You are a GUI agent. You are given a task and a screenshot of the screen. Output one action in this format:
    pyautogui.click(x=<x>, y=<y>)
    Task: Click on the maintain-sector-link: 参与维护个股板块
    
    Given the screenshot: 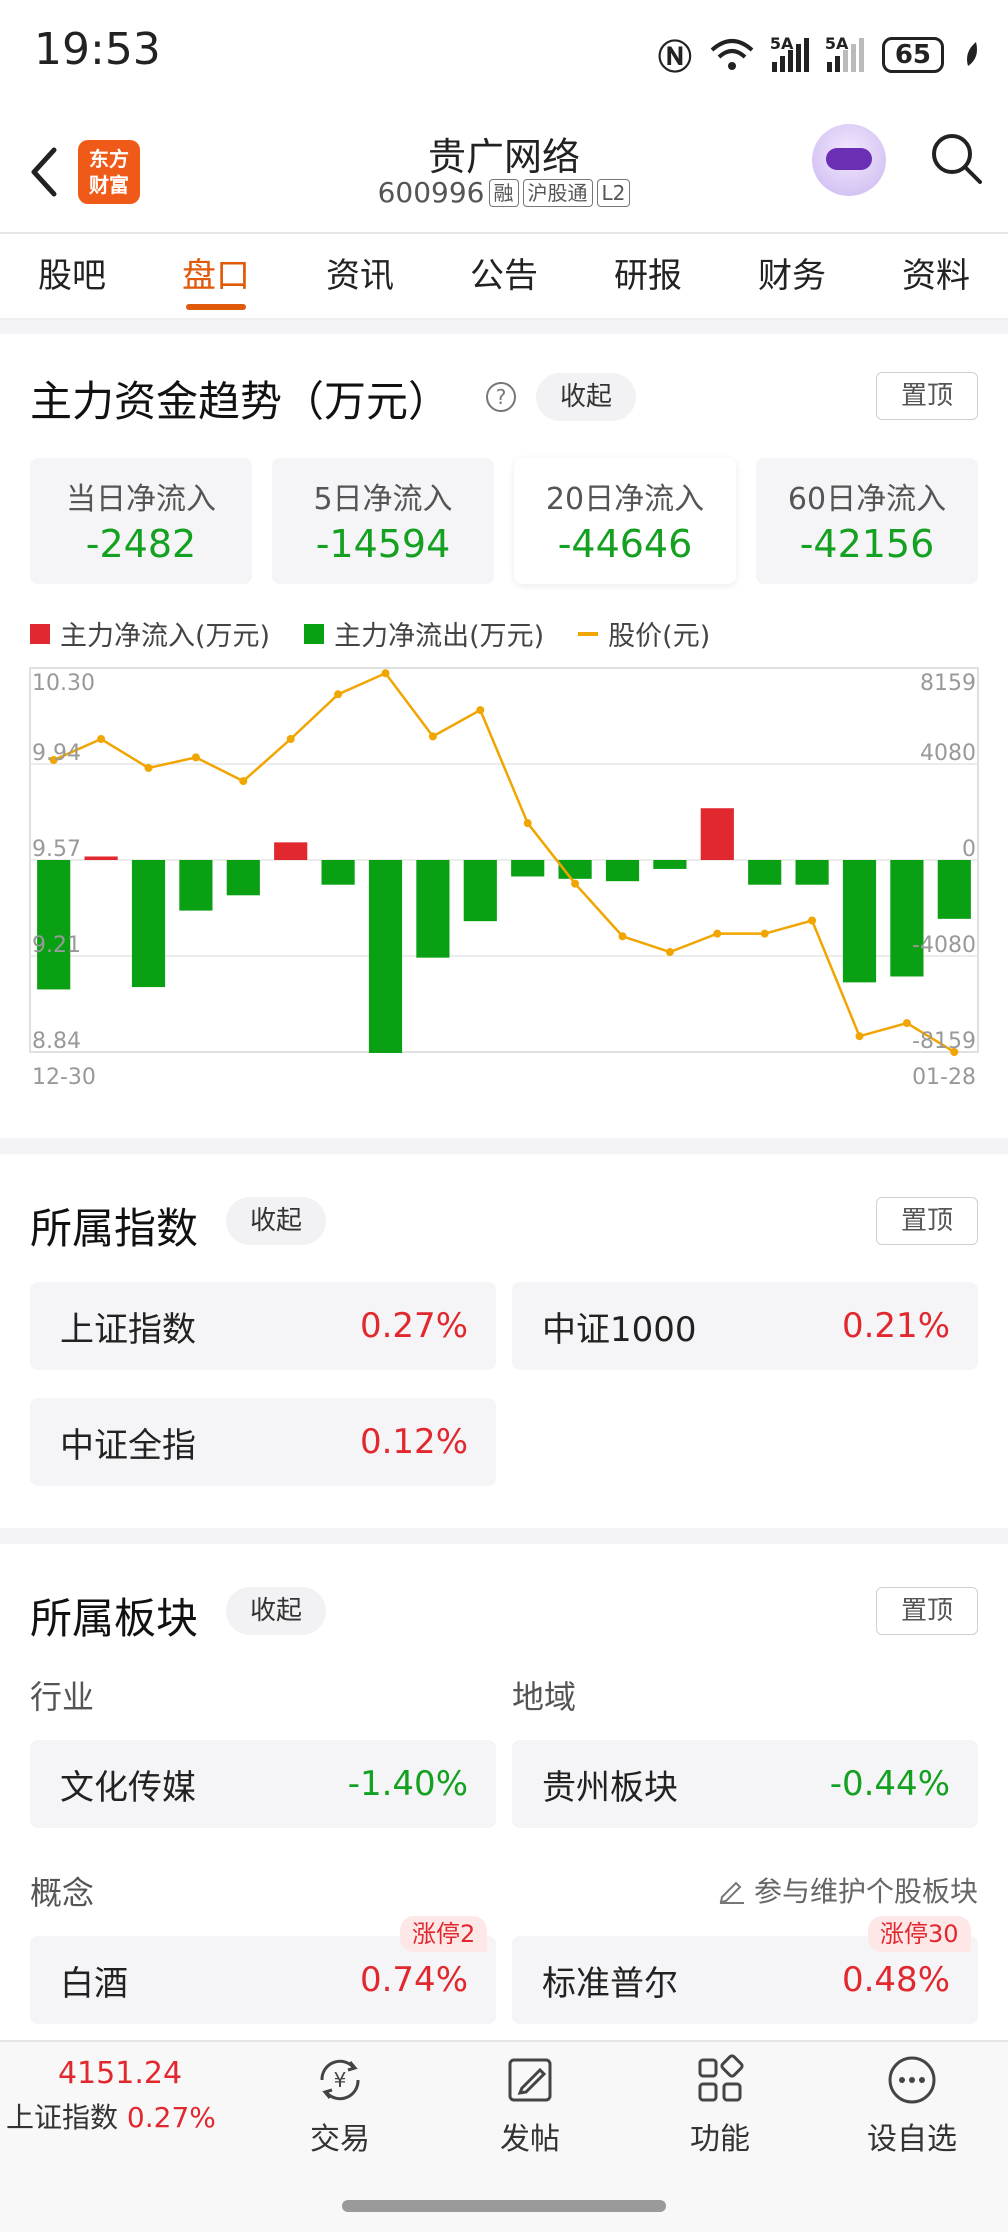 What is the action you would take?
    pyautogui.click(x=847, y=1890)
    